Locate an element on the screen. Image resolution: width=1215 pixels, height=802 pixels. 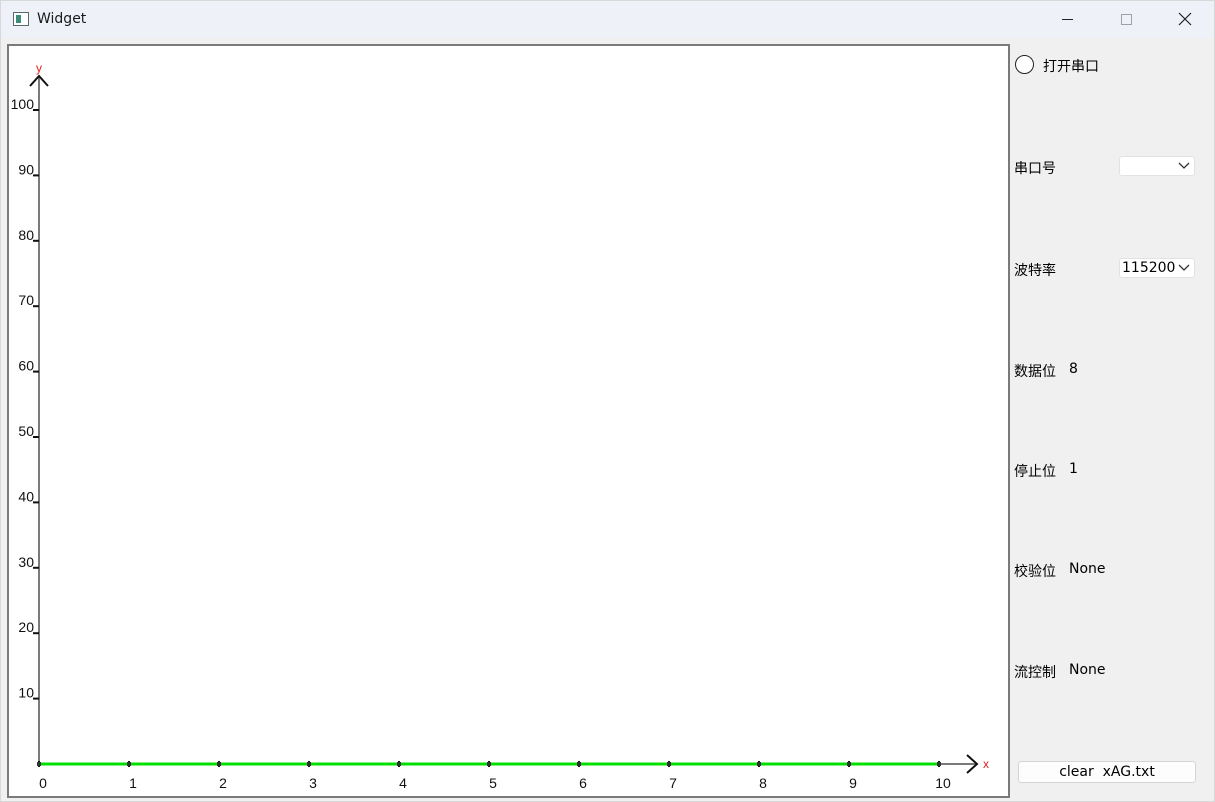
port-label: 串口号 is located at coordinates (1035, 169).